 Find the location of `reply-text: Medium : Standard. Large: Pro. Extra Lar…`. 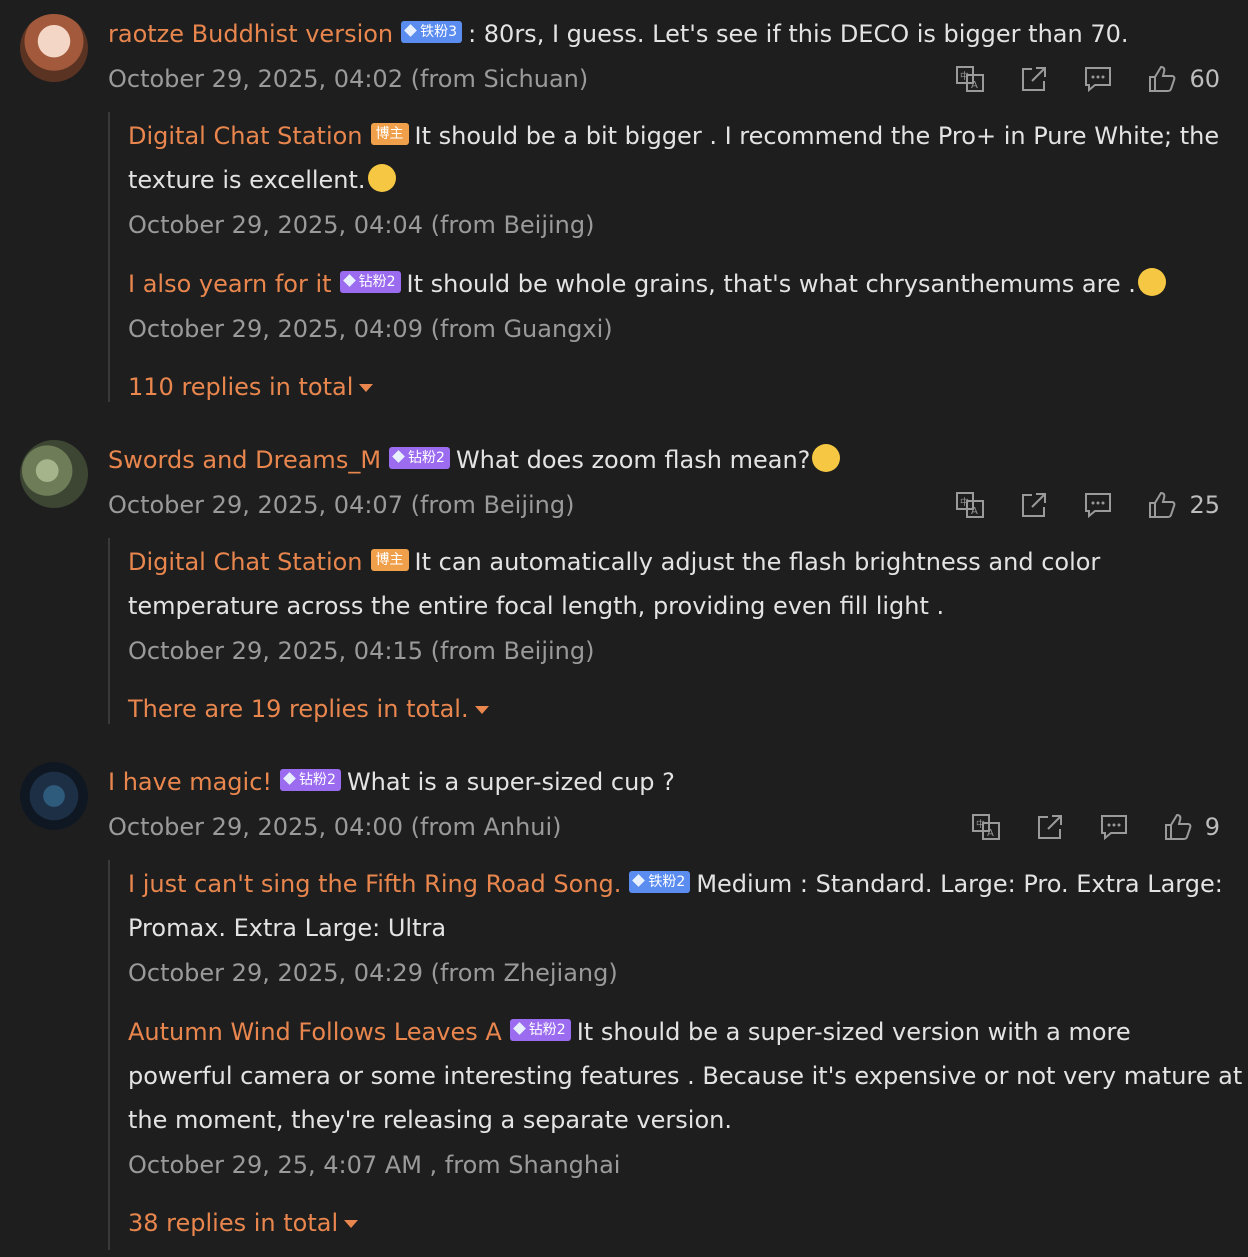

reply-text: Medium : Standard. Large: Pro. Extra Lar… is located at coordinates (959, 884).